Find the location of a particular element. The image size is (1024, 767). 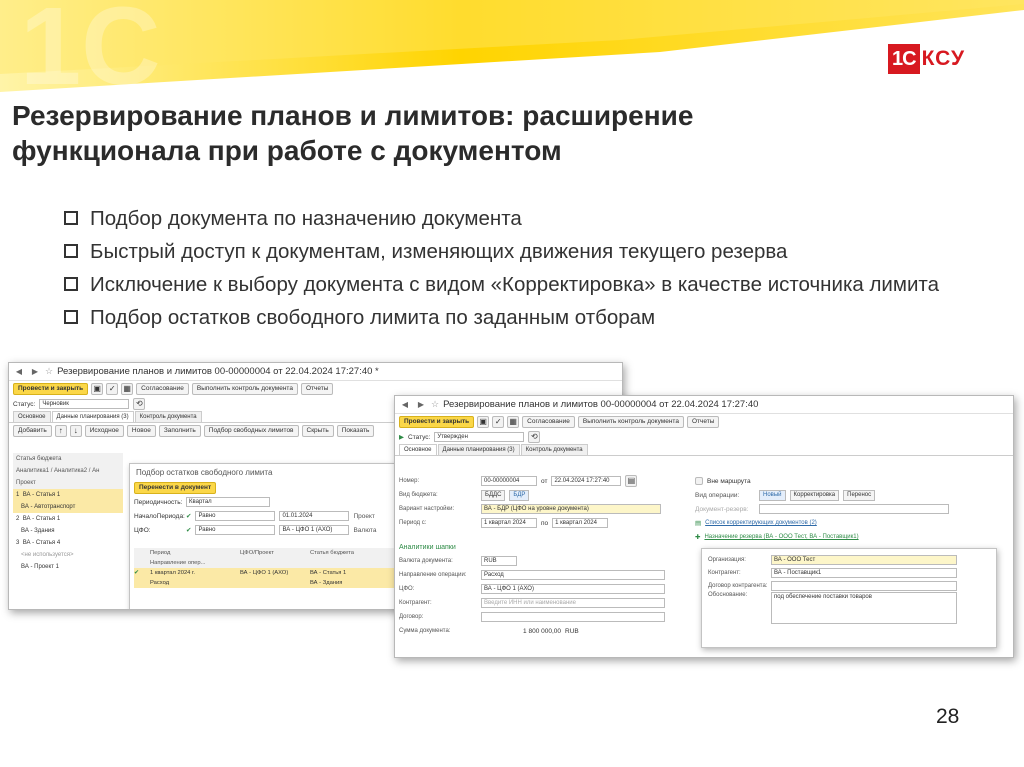

op-new-button: Новый is located at coordinates (772, 495).